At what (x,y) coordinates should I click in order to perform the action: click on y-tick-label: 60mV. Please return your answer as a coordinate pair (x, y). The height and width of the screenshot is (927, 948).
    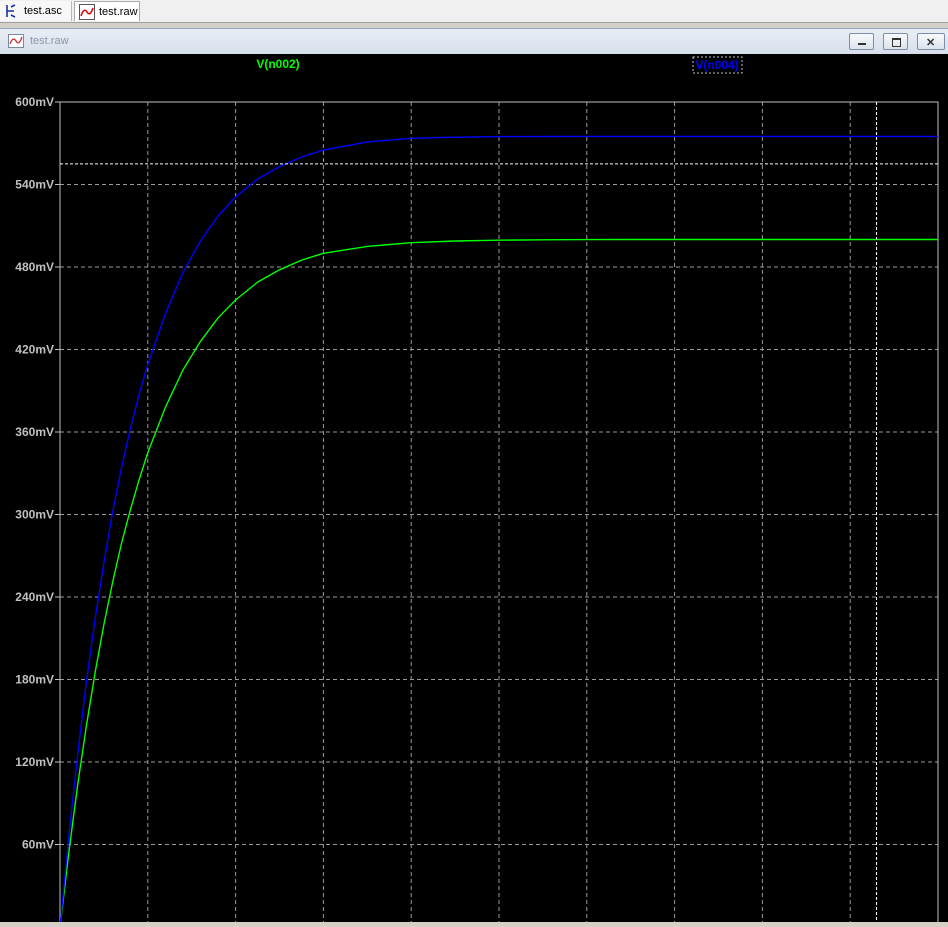
    Looking at the image, I should click on (38, 845).